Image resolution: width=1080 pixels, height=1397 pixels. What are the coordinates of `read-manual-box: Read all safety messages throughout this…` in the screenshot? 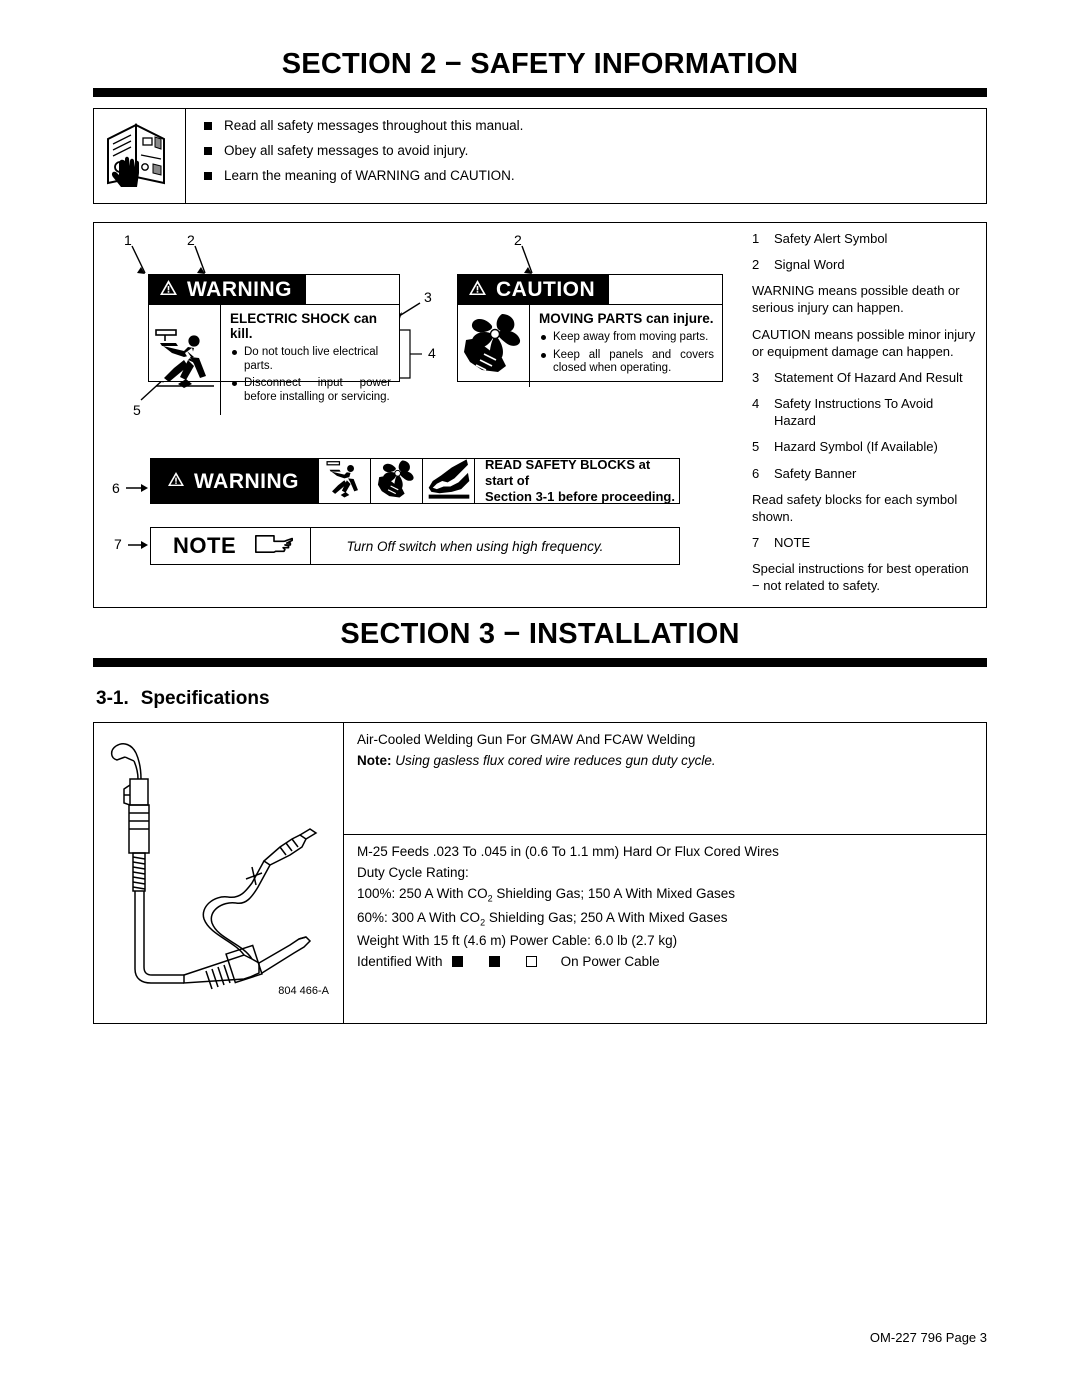 It's located at (540, 156).